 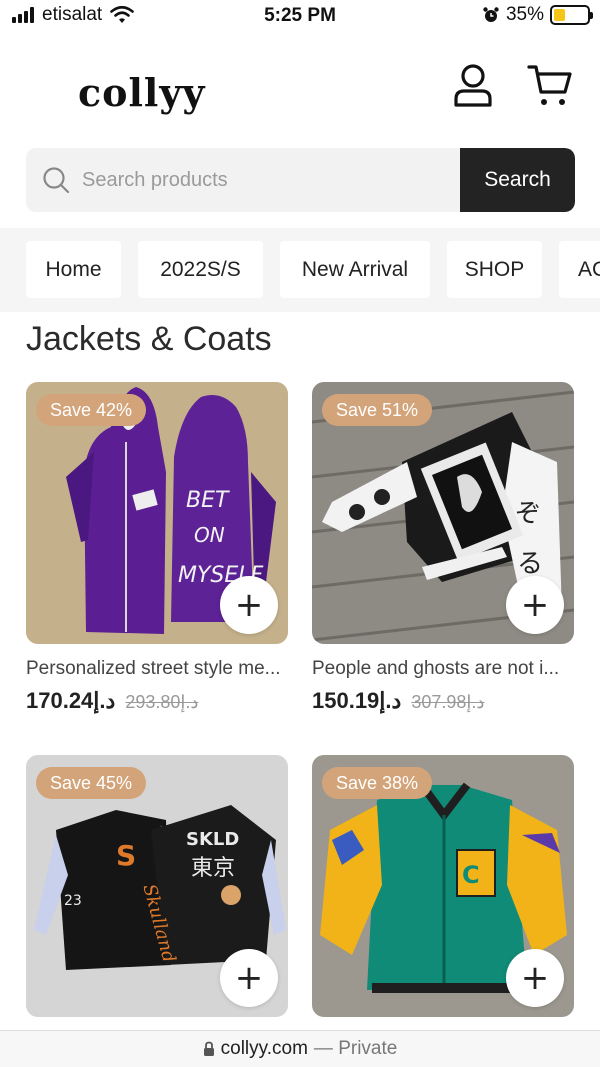 What do you see at coordinates (517, 180) in the screenshot?
I see `search-button: Search` at bounding box center [517, 180].